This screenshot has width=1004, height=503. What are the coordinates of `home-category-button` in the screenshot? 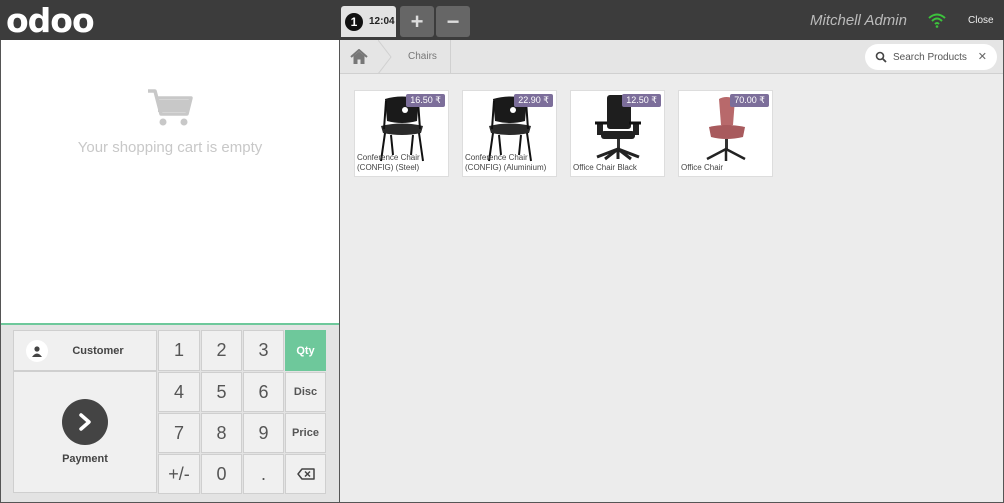 It's located at (359, 57).